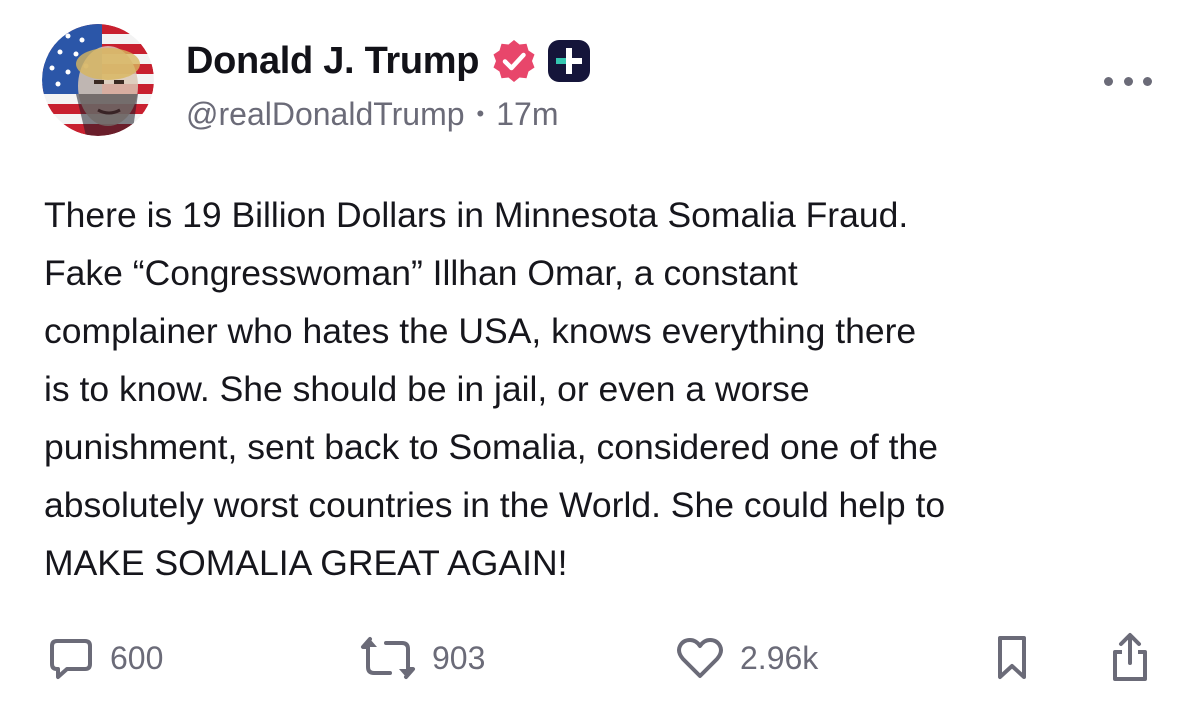  What do you see at coordinates (105, 658) in the screenshot?
I see `reply-button: 600` at bounding box center [105, 658].